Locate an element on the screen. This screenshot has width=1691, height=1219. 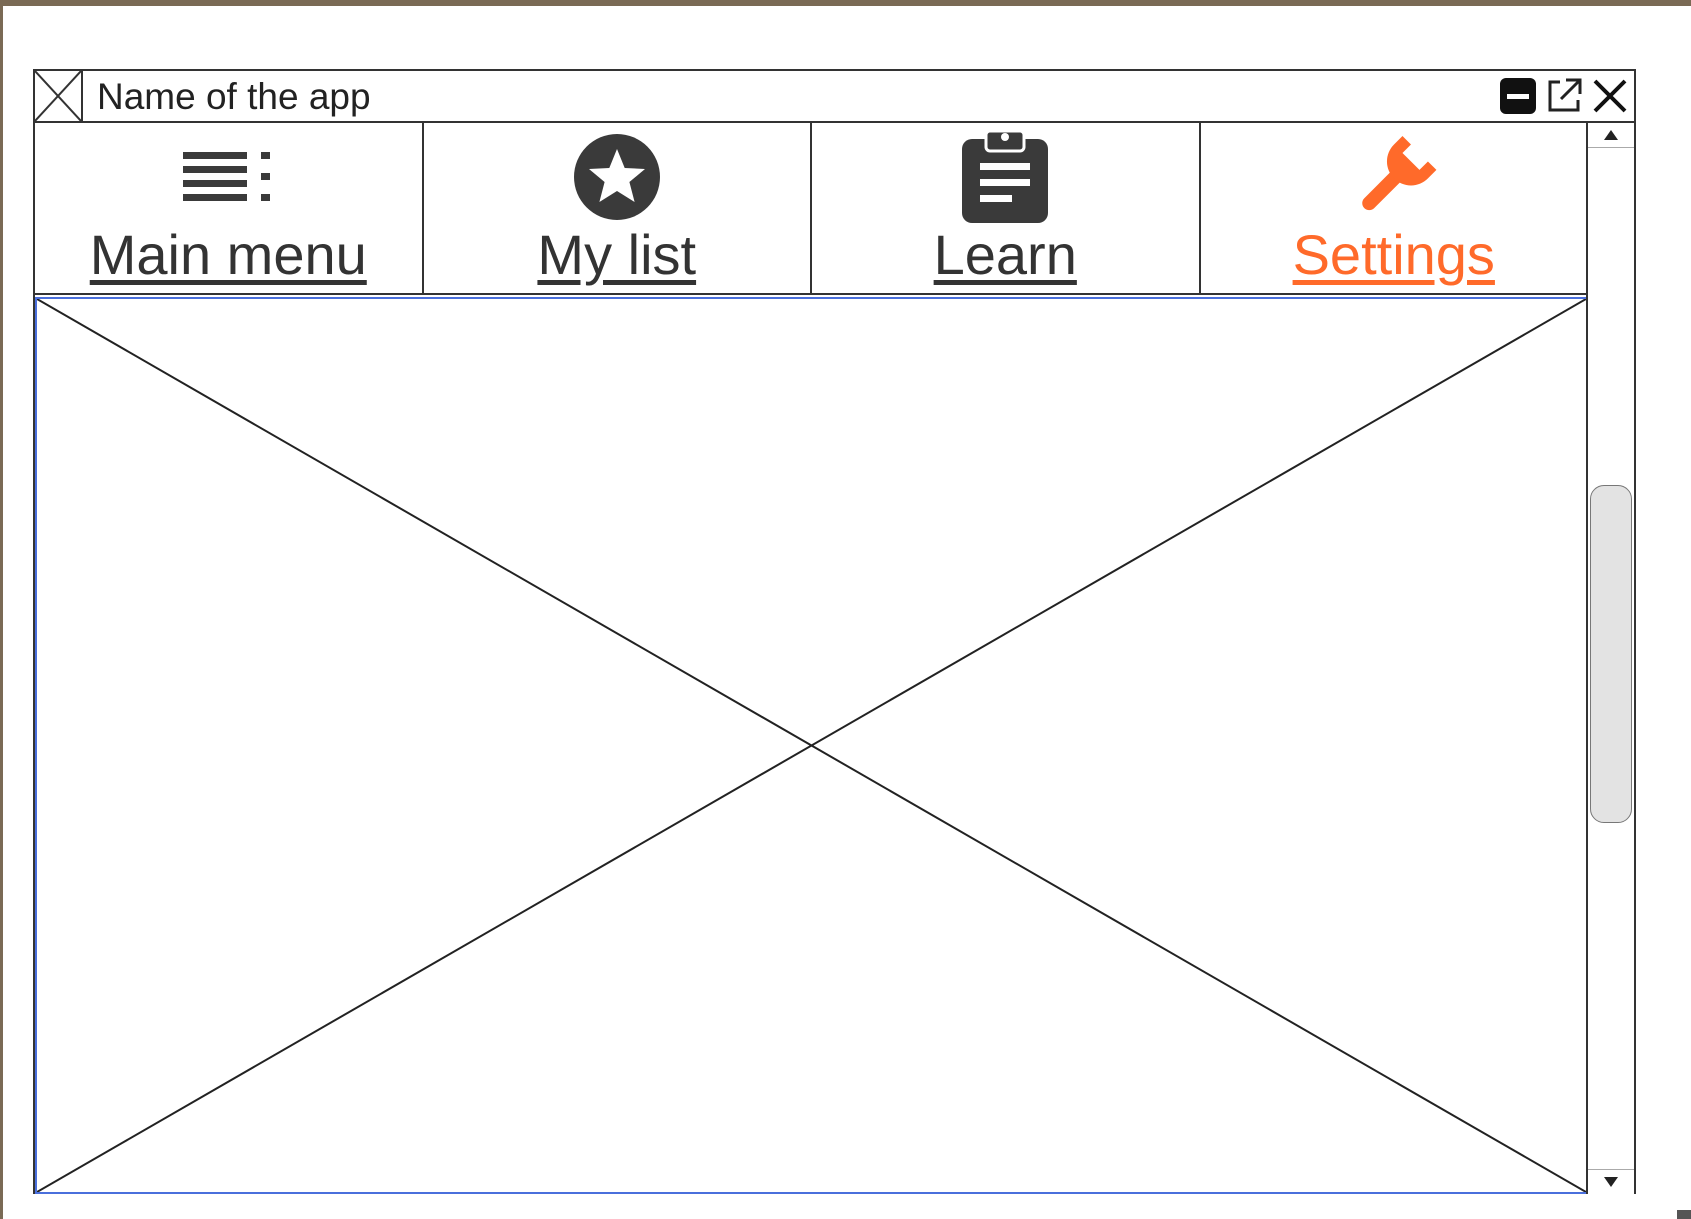
scroll-thumb is located at coordinates (1611, 654).